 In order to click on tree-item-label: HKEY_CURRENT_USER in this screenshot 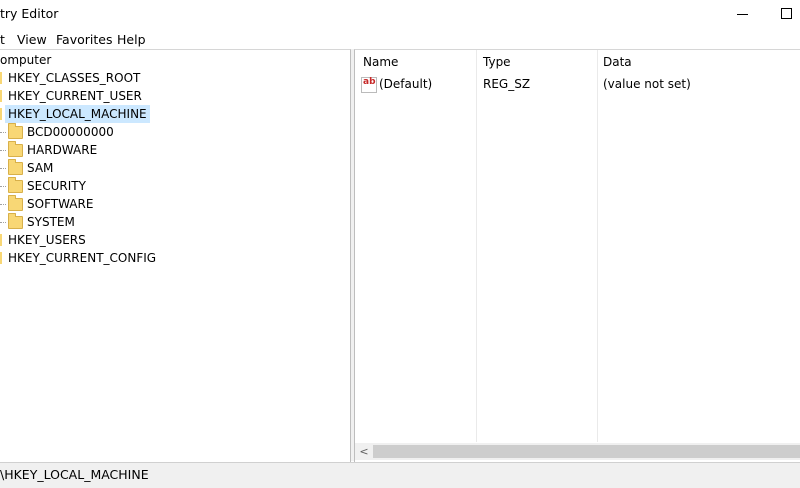, I will do `click(75, 96)`.